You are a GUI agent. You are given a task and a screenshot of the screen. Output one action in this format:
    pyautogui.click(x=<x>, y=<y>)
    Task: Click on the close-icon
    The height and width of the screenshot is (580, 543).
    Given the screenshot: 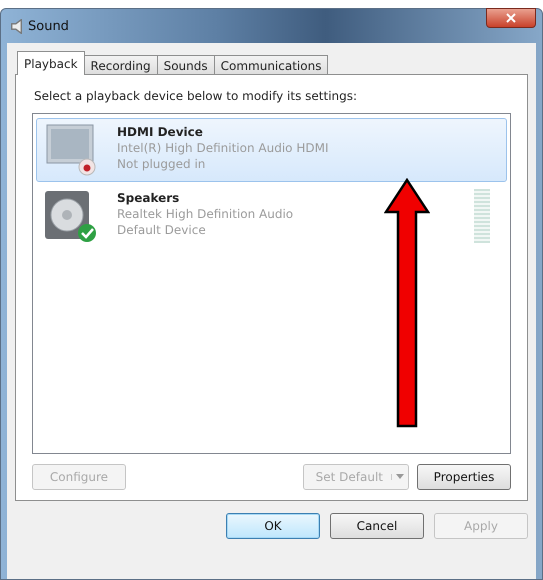 What is the action you would take?
    pyautogui.click(x=511, y=18)
    